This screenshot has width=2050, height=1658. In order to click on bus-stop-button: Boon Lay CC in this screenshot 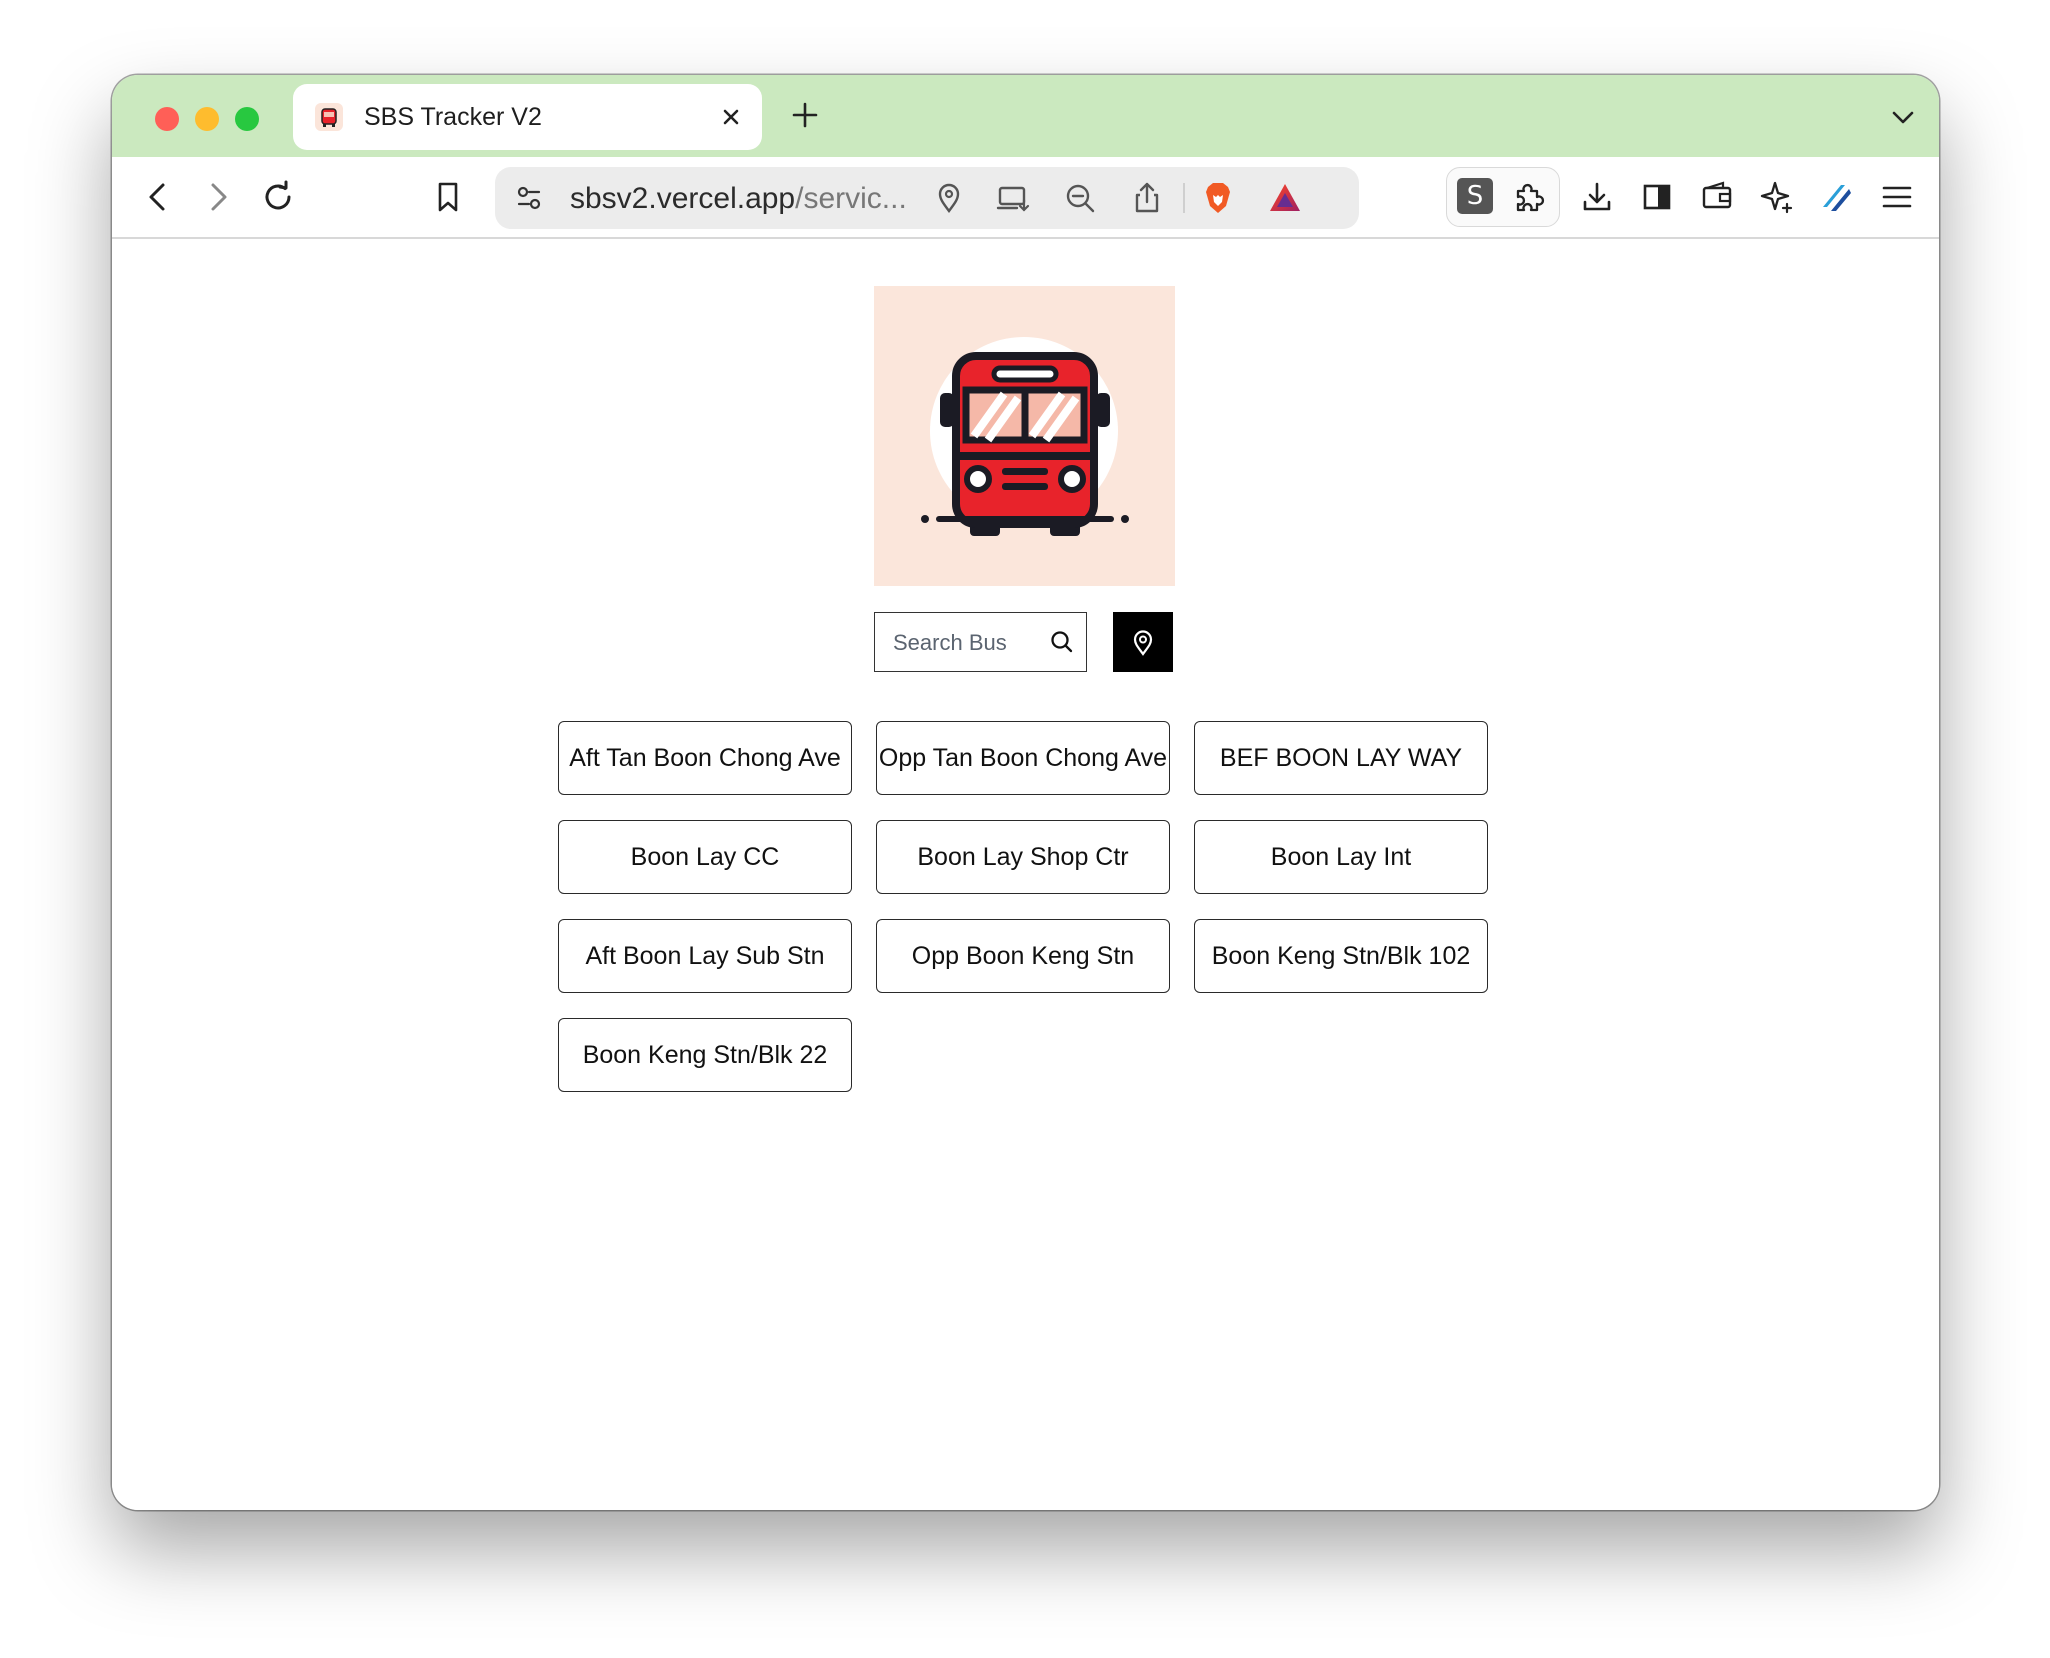, I will do `click(705, 857)`.